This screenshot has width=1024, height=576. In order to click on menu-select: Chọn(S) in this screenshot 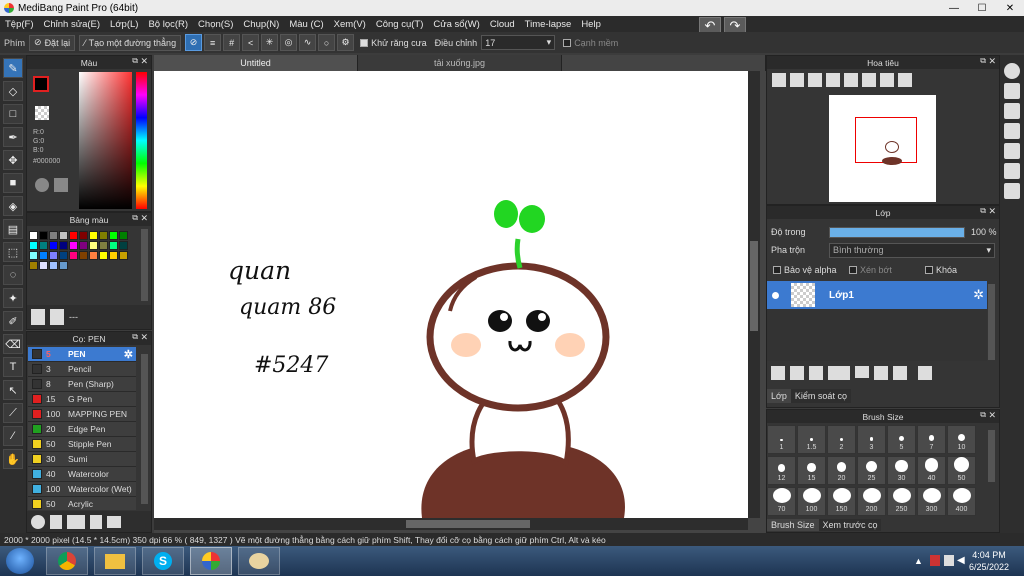, I will do `click(215, 24)`.